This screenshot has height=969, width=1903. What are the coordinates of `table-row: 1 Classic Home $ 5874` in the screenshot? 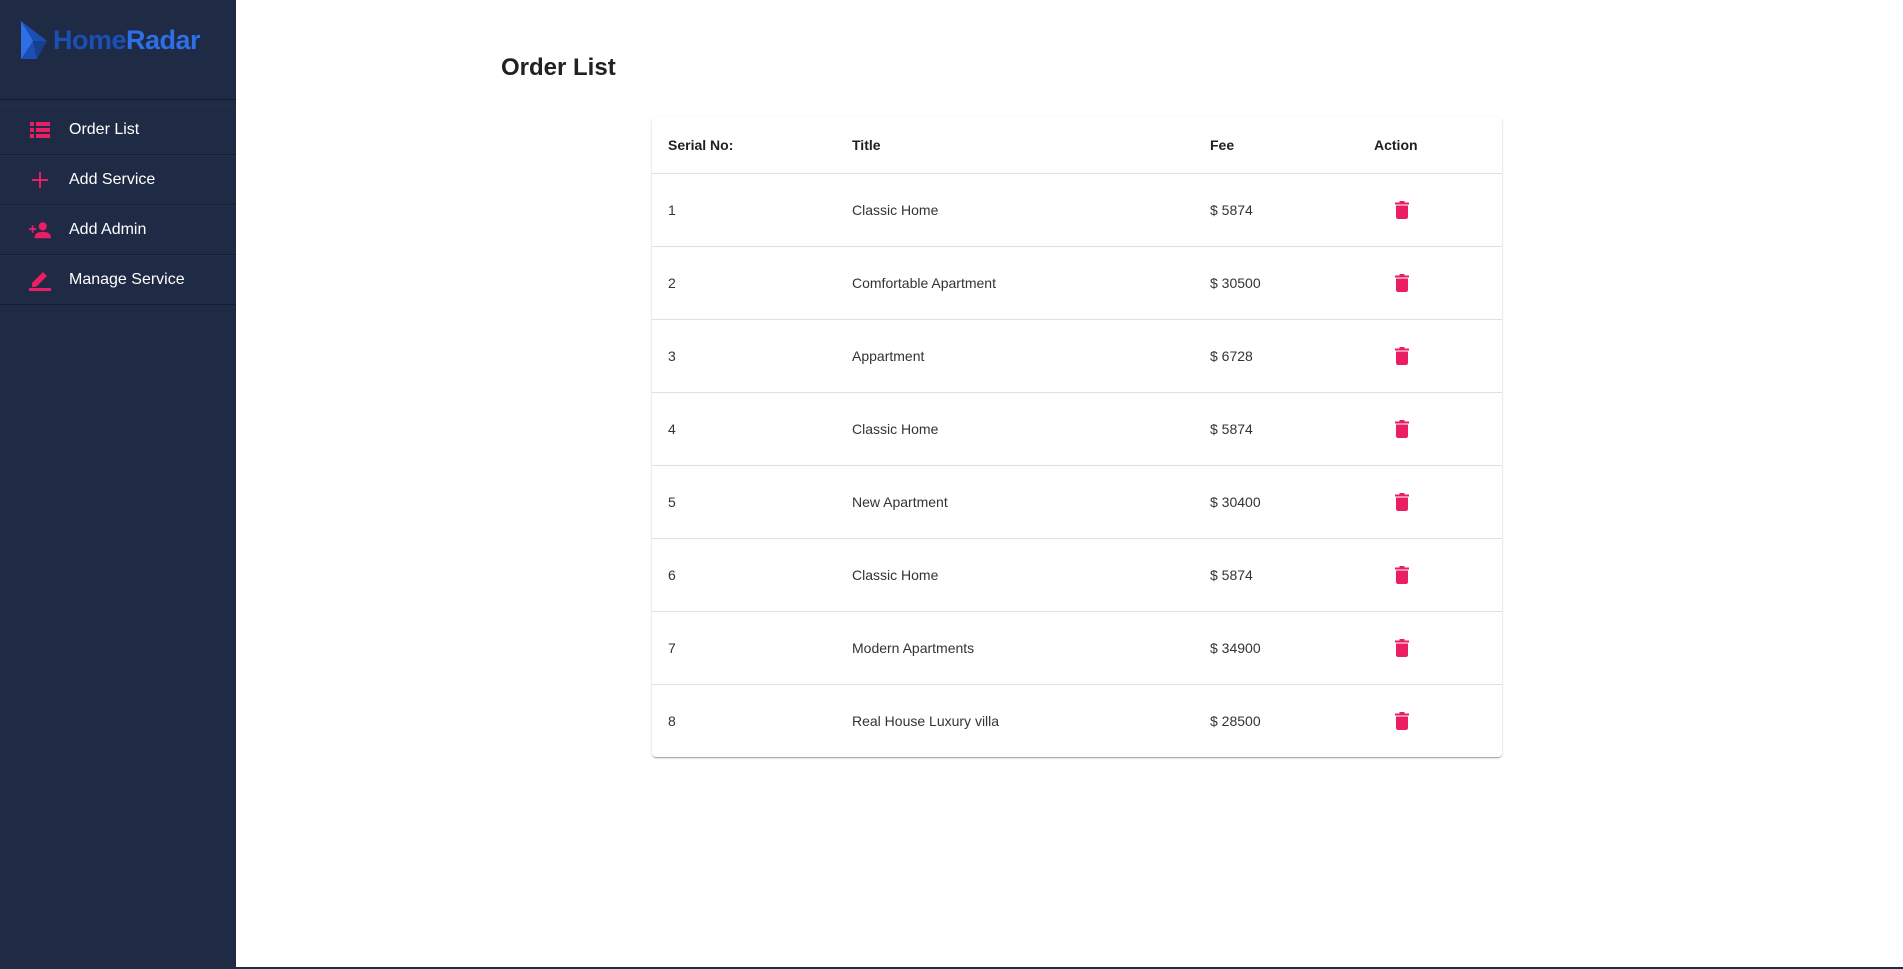 It's located at (1077, 210).